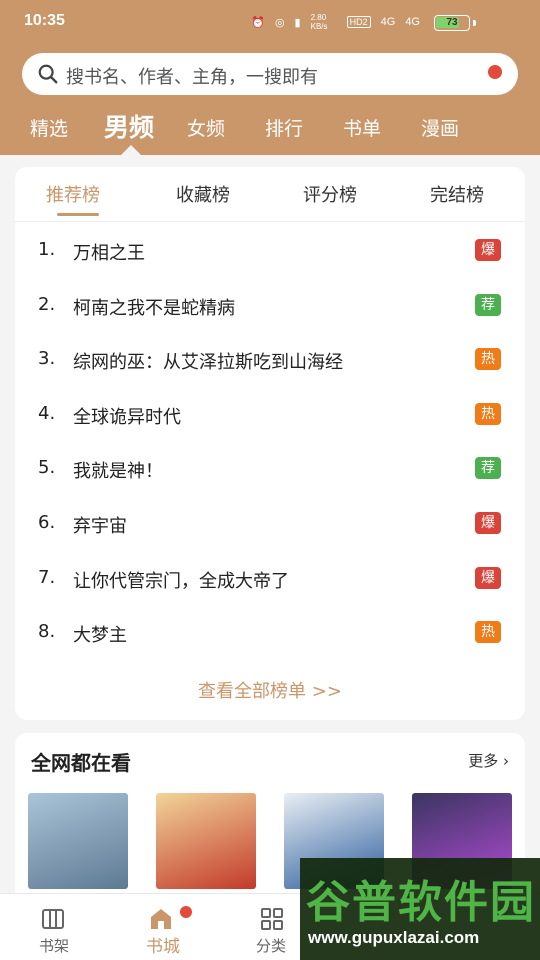  What do you see at coordinates (129, 126) in the screenshot?
I see `tab-nanpin: 男频` at bounding box center [129, 126].